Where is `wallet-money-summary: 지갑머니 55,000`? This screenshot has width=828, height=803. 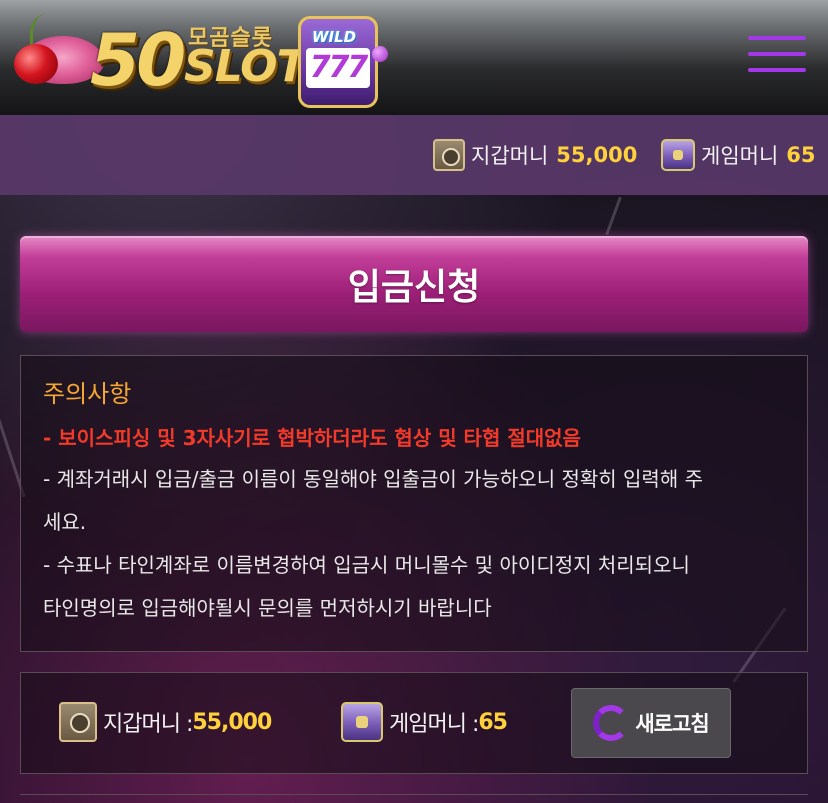
wallet-money-summary: 지갑머니 55,000 is located at coordinates (535, 155).